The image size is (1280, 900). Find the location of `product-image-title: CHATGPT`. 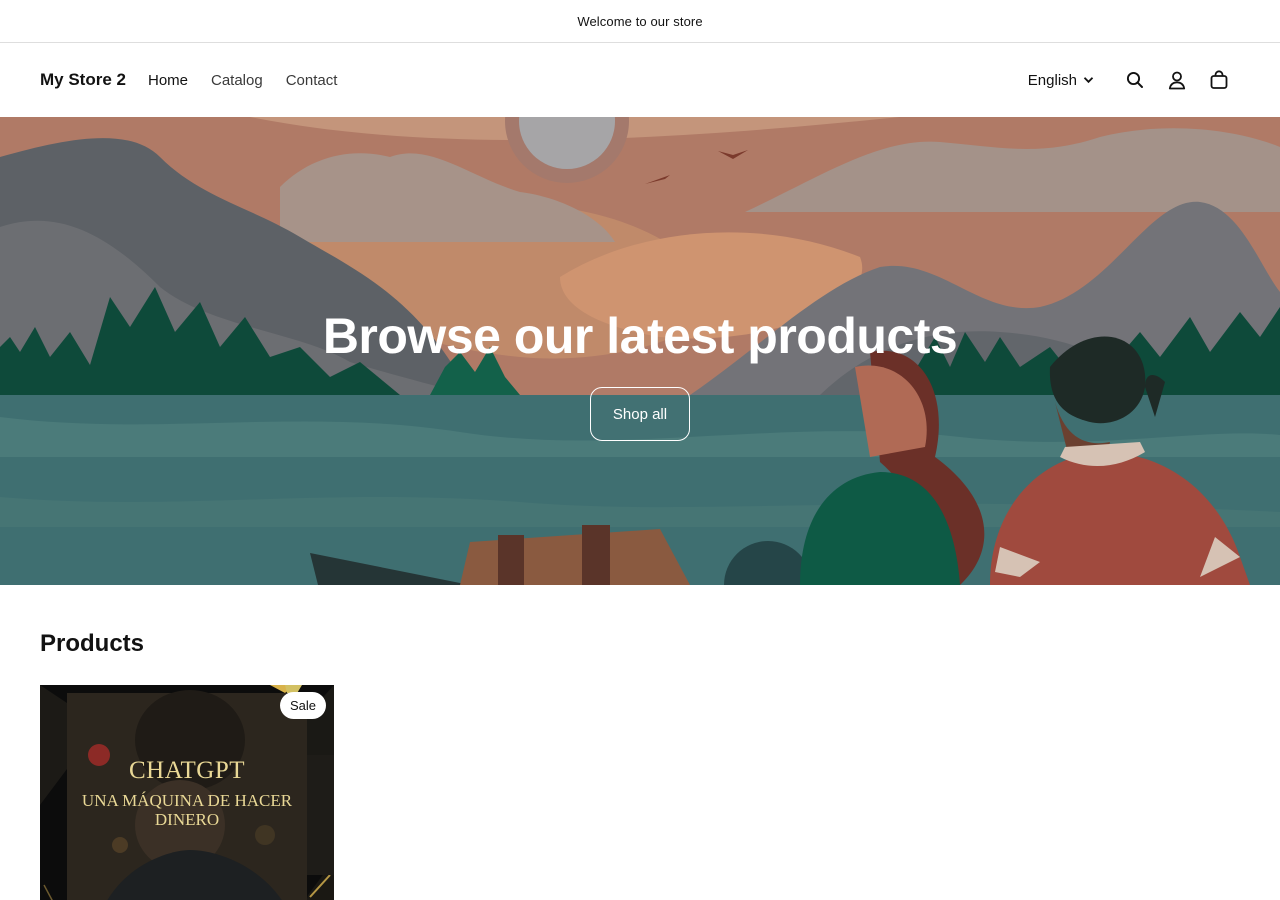

product-image-title: CHATGPT is located at coordinates (186, 770).